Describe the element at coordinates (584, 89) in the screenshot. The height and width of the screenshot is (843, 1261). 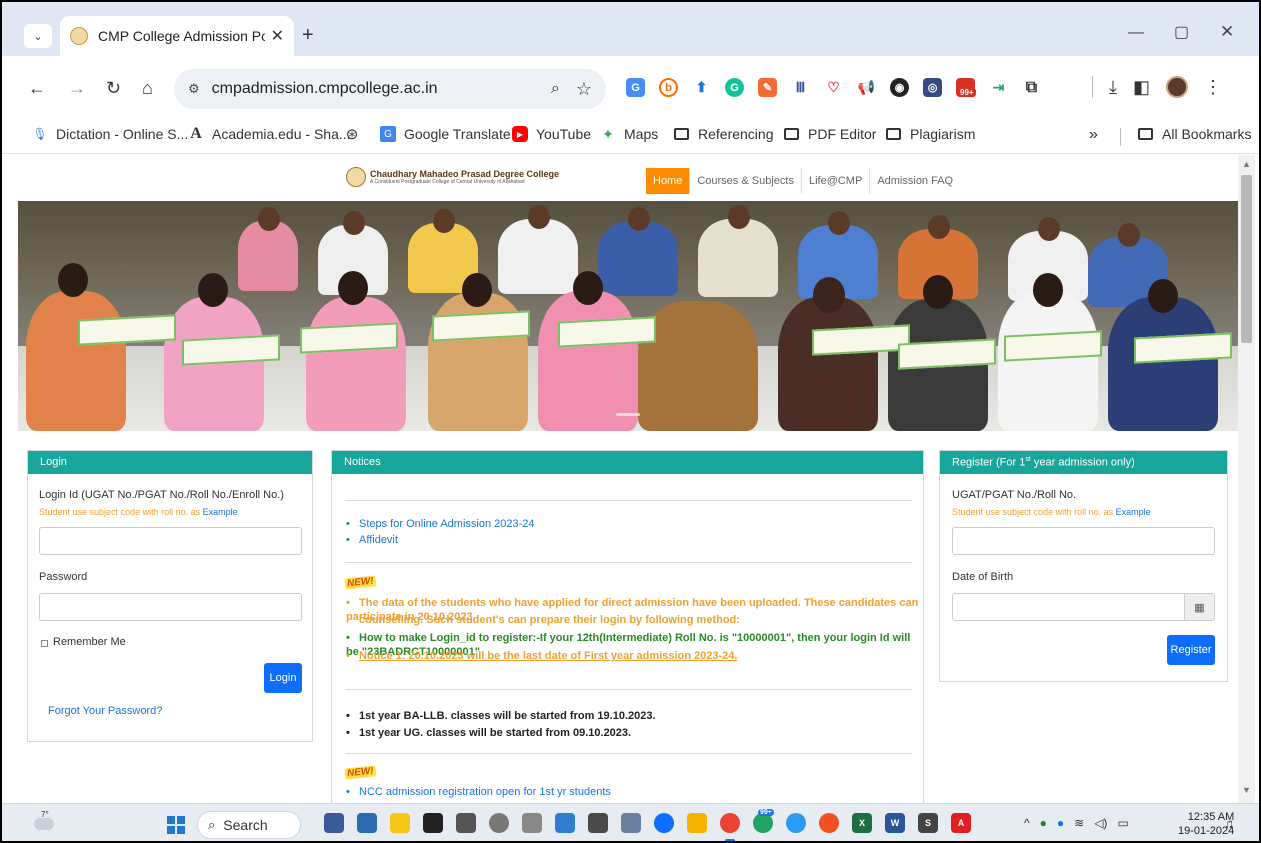
I see `star-icon: ☆` at that location.